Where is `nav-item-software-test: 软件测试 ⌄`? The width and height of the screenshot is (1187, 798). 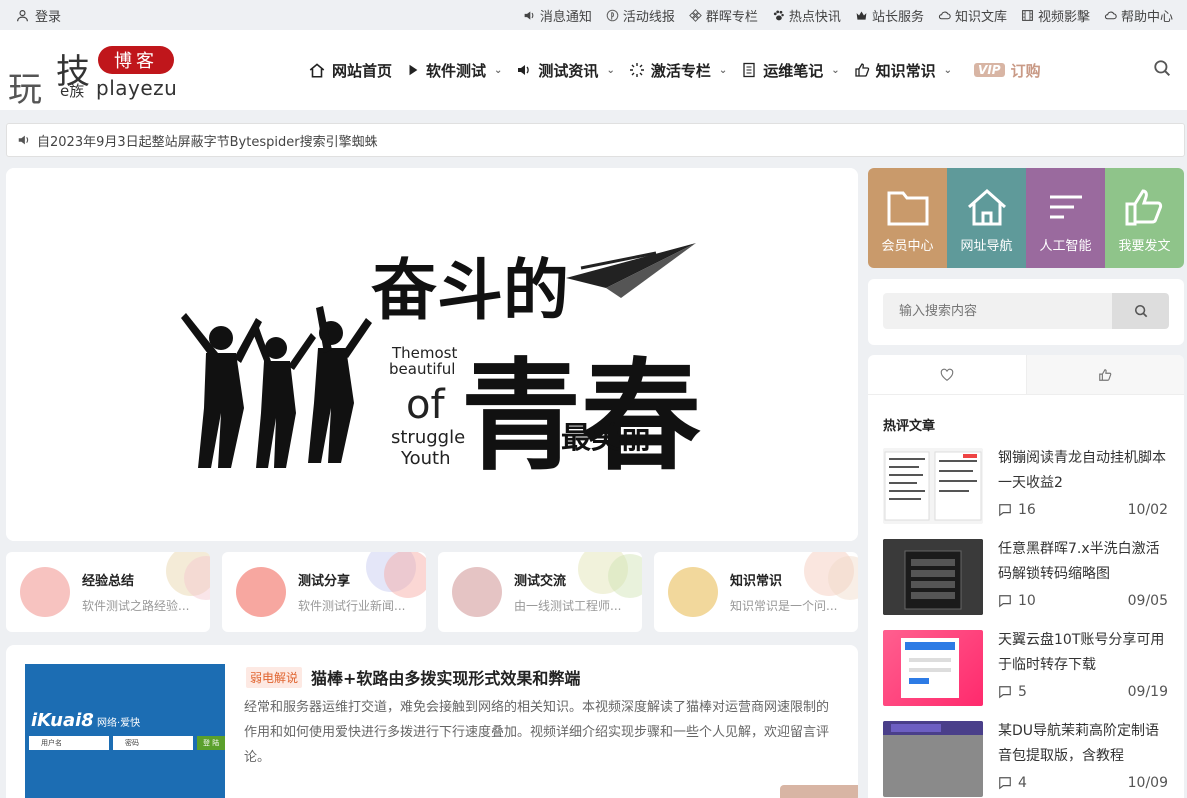
nav-item-software-test: 软件测试 ⌄ is located at coordinates (454, 70).